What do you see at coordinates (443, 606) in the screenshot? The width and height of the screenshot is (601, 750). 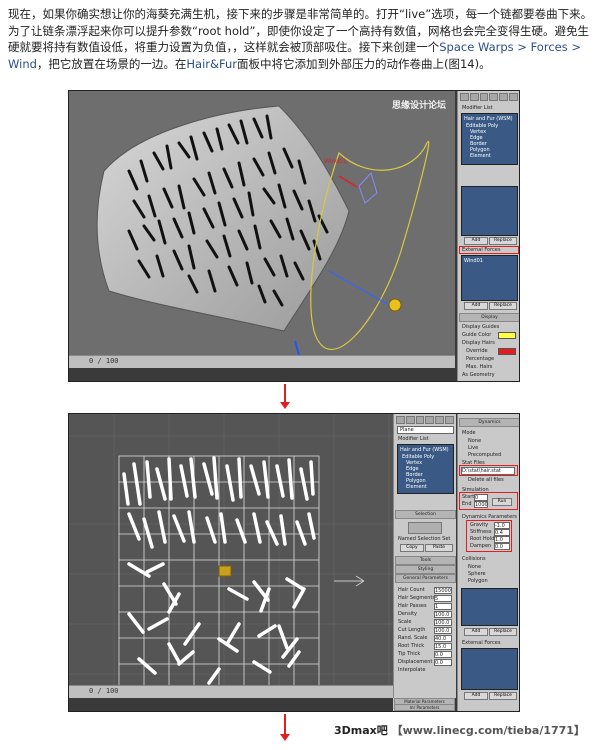 I see `param-spinner: 1` at bounding box center [443, 606].